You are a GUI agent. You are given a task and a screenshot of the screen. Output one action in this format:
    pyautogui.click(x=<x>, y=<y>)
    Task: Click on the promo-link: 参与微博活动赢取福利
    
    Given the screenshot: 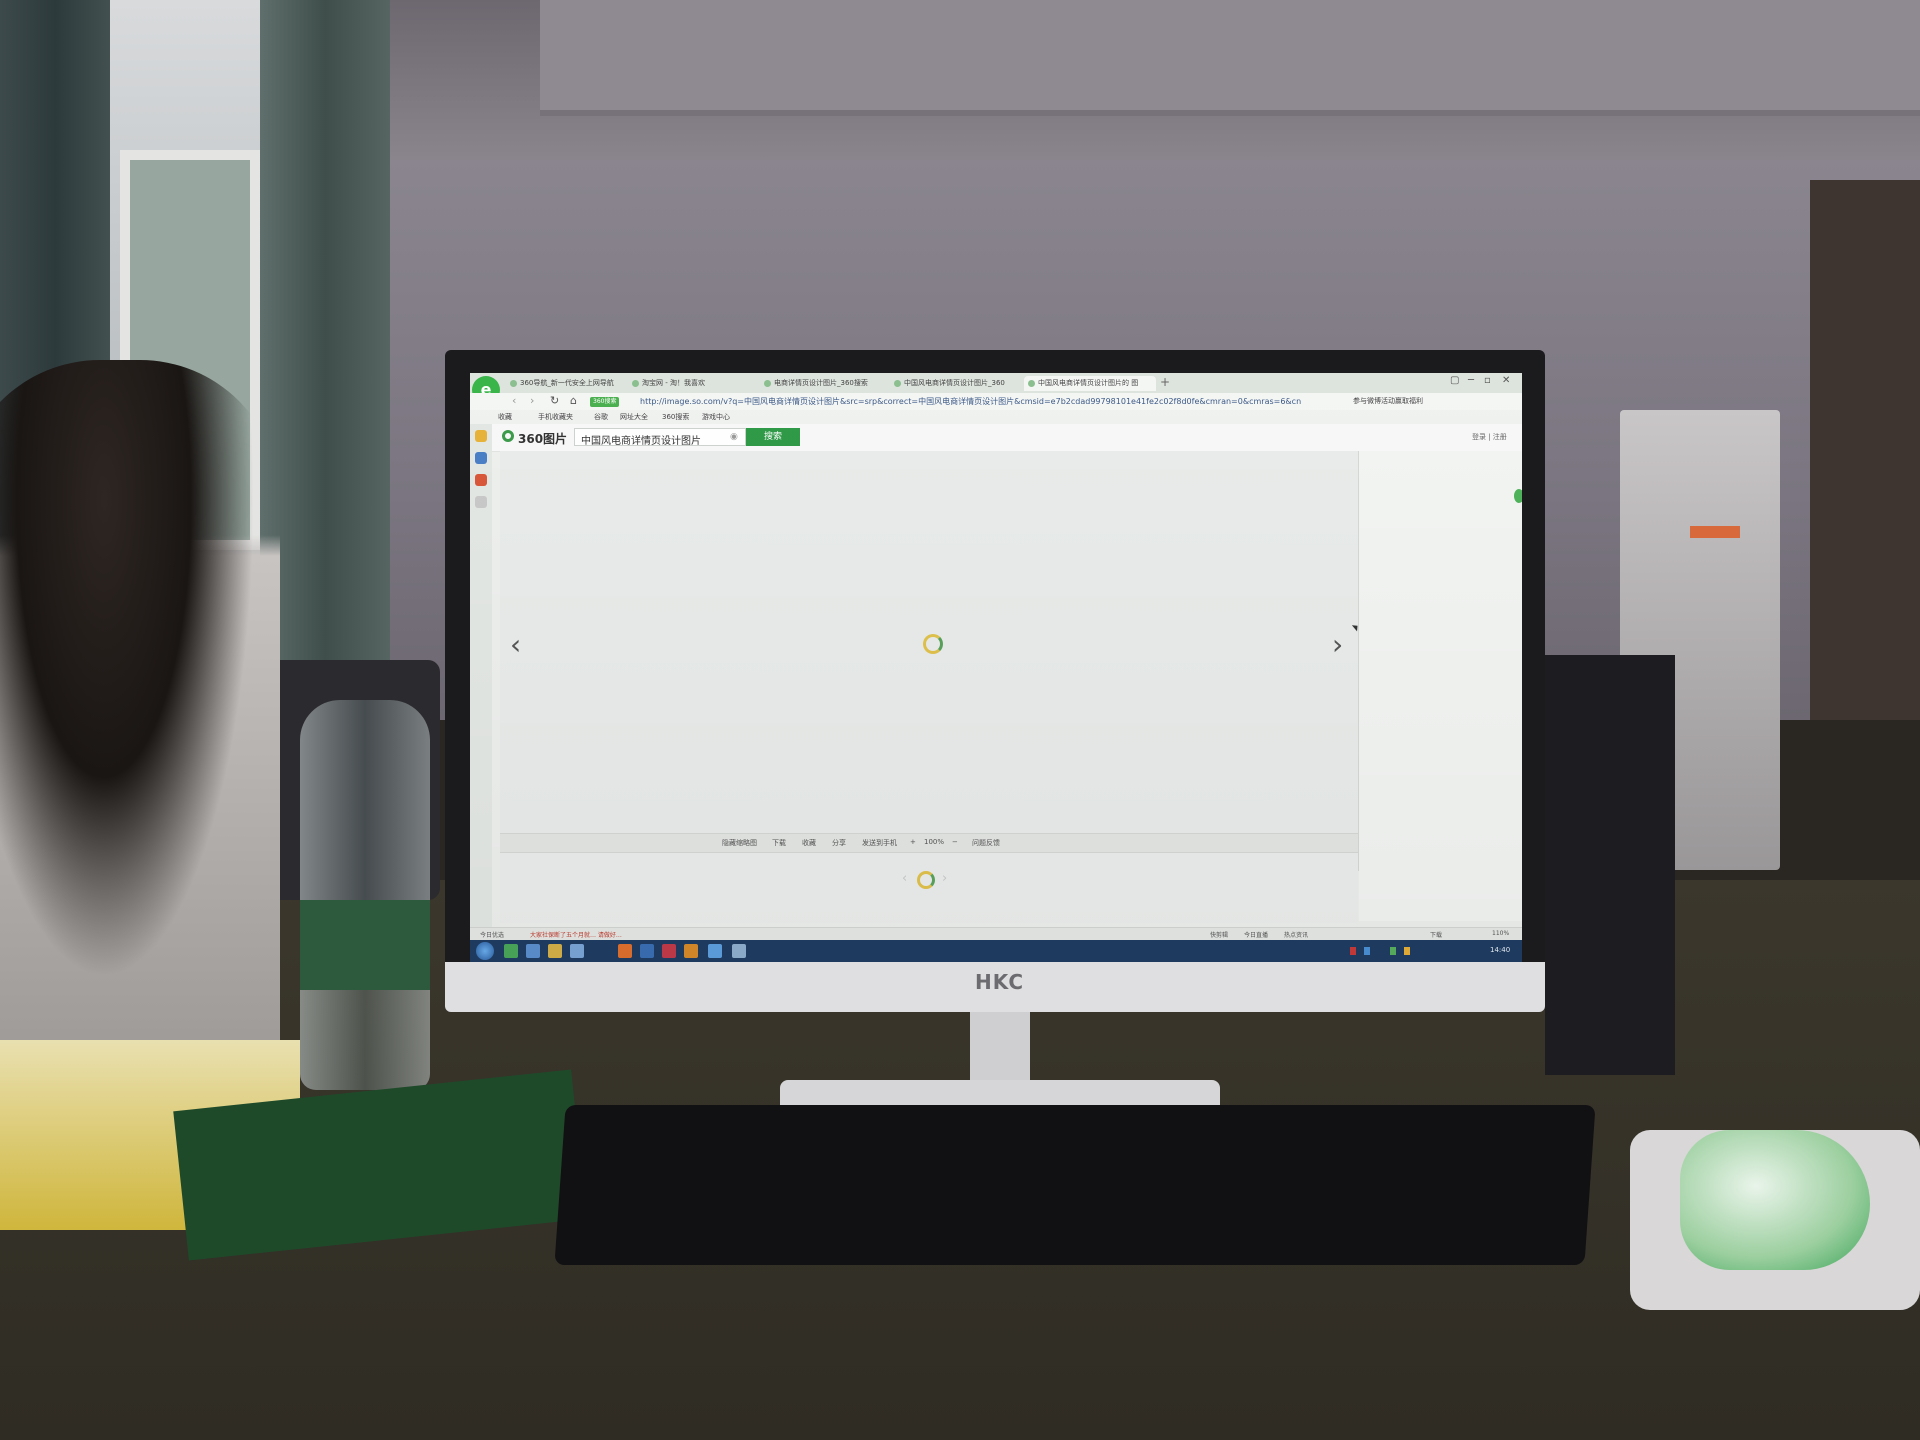 What is the action you would take?
    pyautogui.click(x=1388, y=401)
    